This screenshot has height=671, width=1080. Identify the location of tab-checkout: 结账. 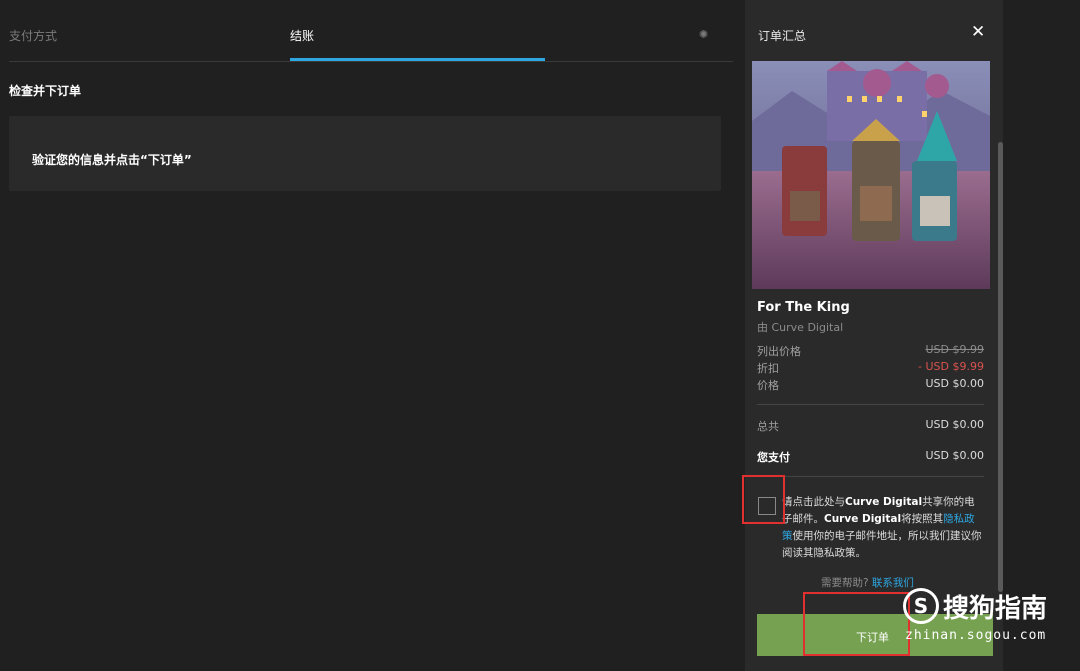
(302, 35).